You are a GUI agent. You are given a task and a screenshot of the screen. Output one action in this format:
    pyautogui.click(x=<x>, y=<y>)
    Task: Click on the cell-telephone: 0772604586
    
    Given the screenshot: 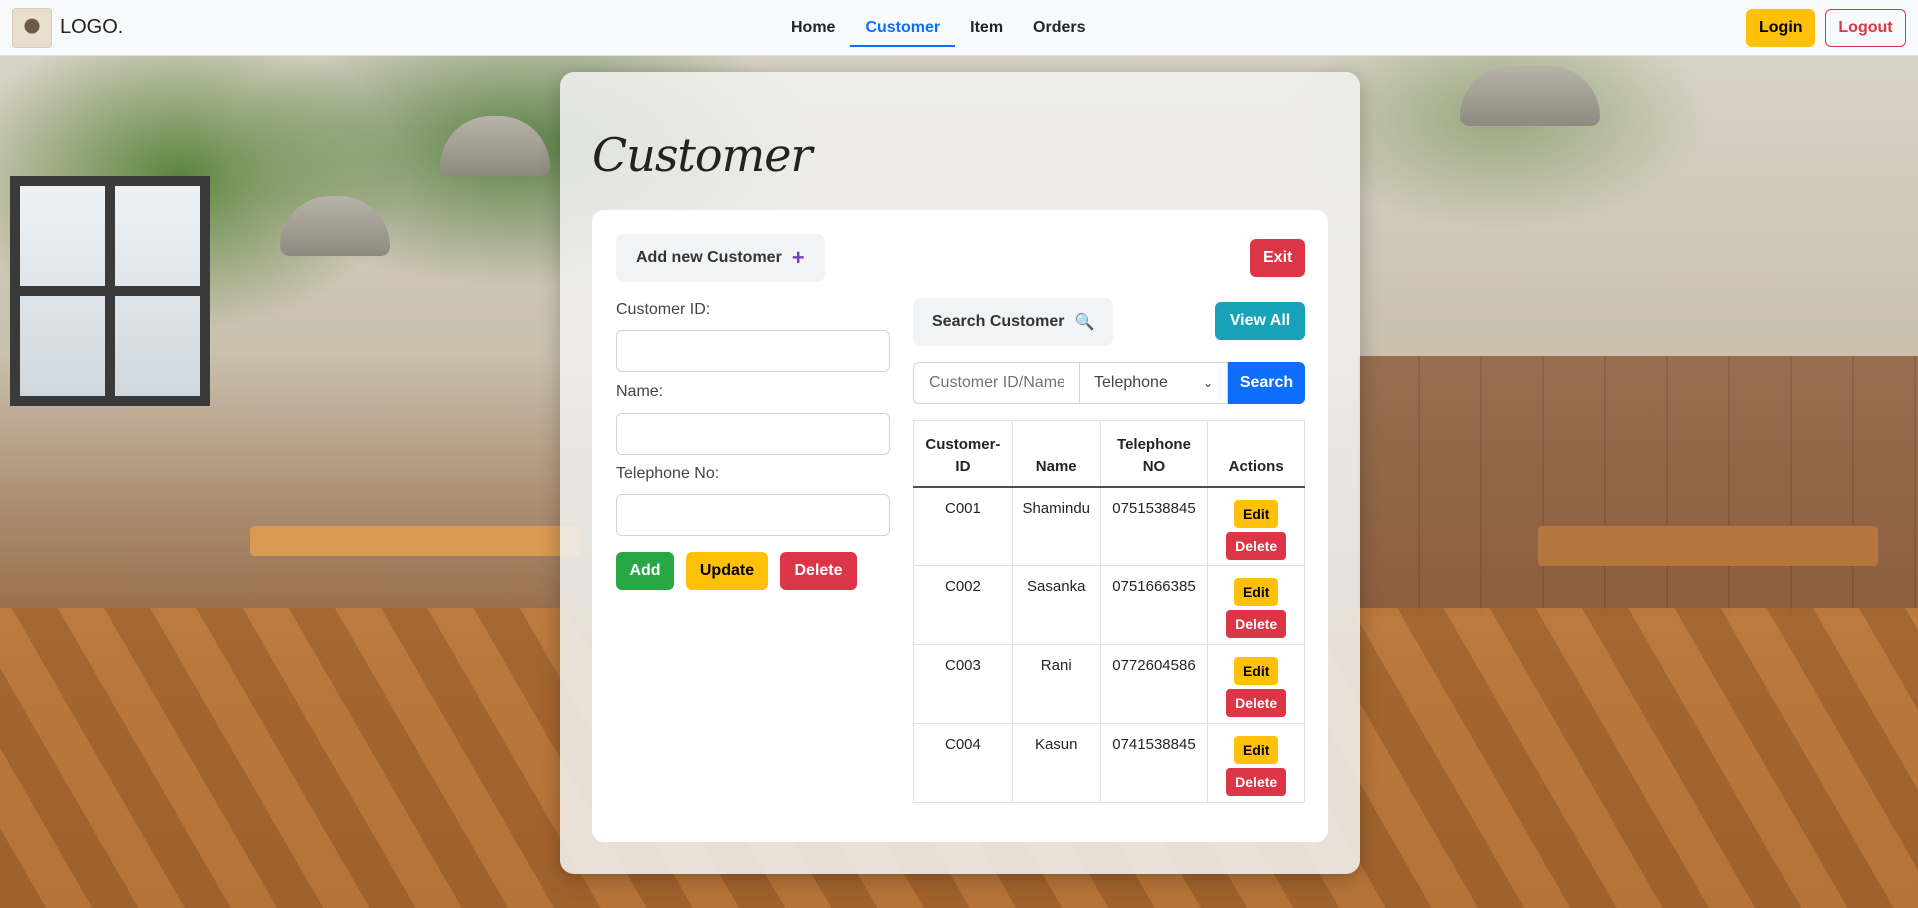 What is the action you would take?
    pyautogui.click(x=1154, y=684)
    